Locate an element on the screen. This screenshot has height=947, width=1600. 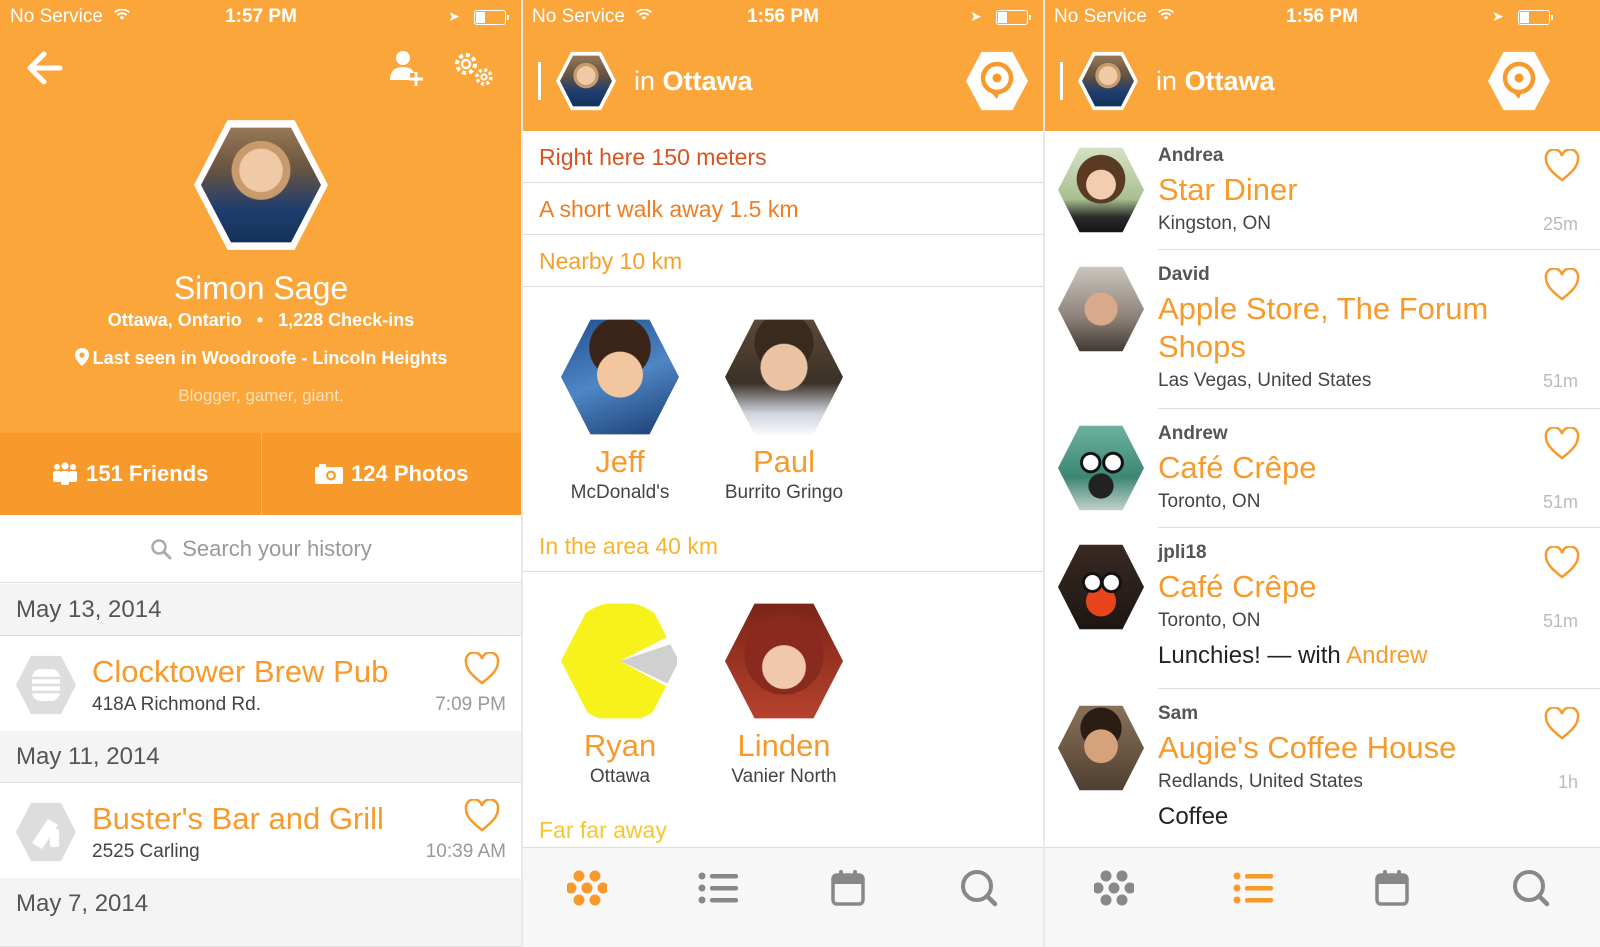
user-name: Sam is located at coordinates (1178, 714).